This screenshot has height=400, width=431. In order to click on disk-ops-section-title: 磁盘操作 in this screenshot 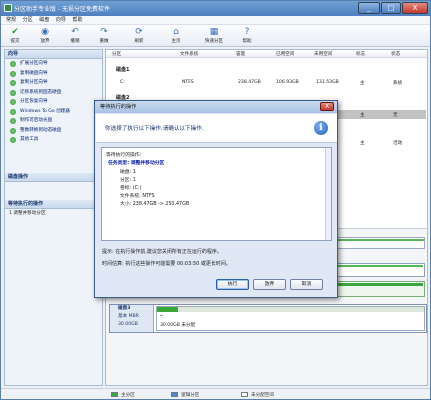, I will do `click(53, 177)`.